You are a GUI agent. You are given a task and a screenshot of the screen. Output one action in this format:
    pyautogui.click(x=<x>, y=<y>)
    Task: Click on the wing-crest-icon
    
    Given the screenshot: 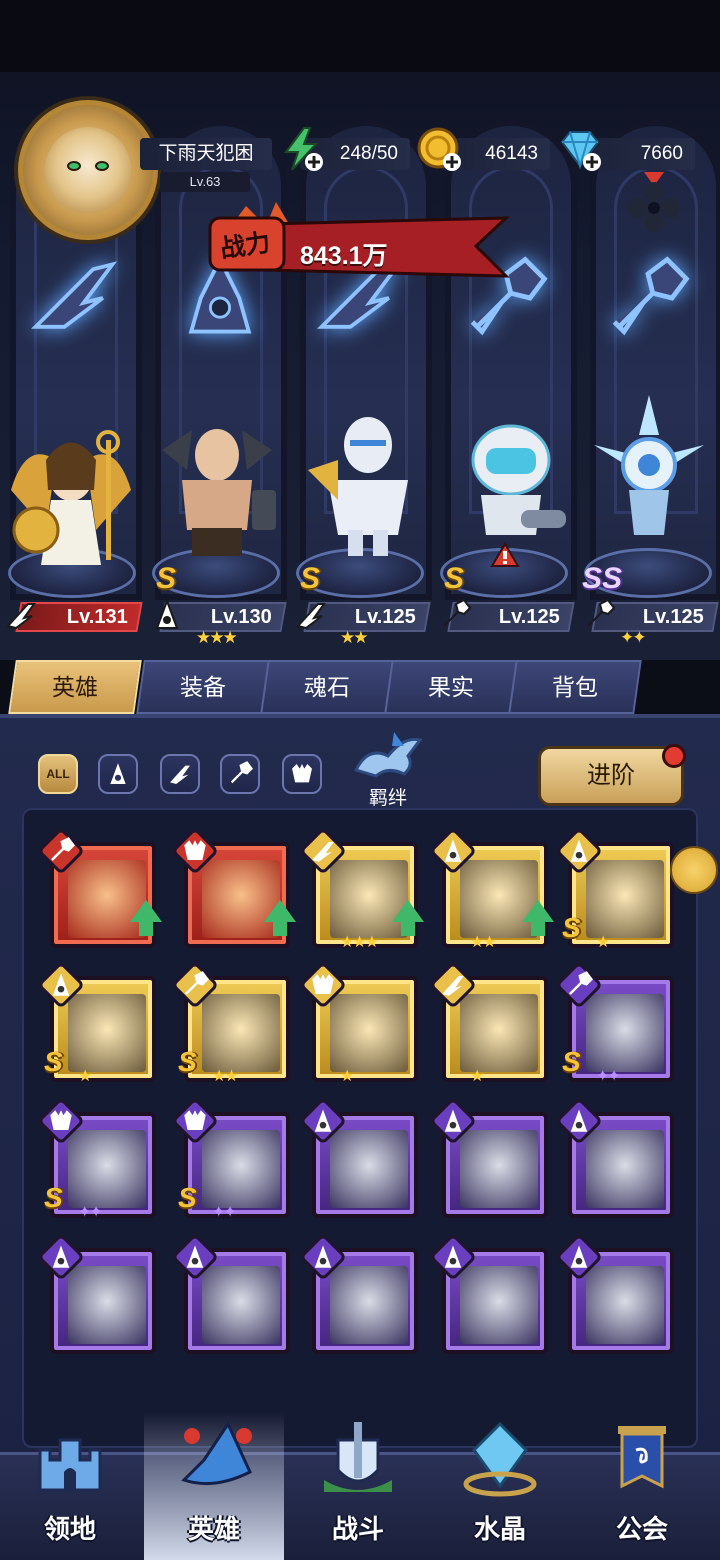 What is the action you would take?
    pyautogui.click(x=74, y=295)
    